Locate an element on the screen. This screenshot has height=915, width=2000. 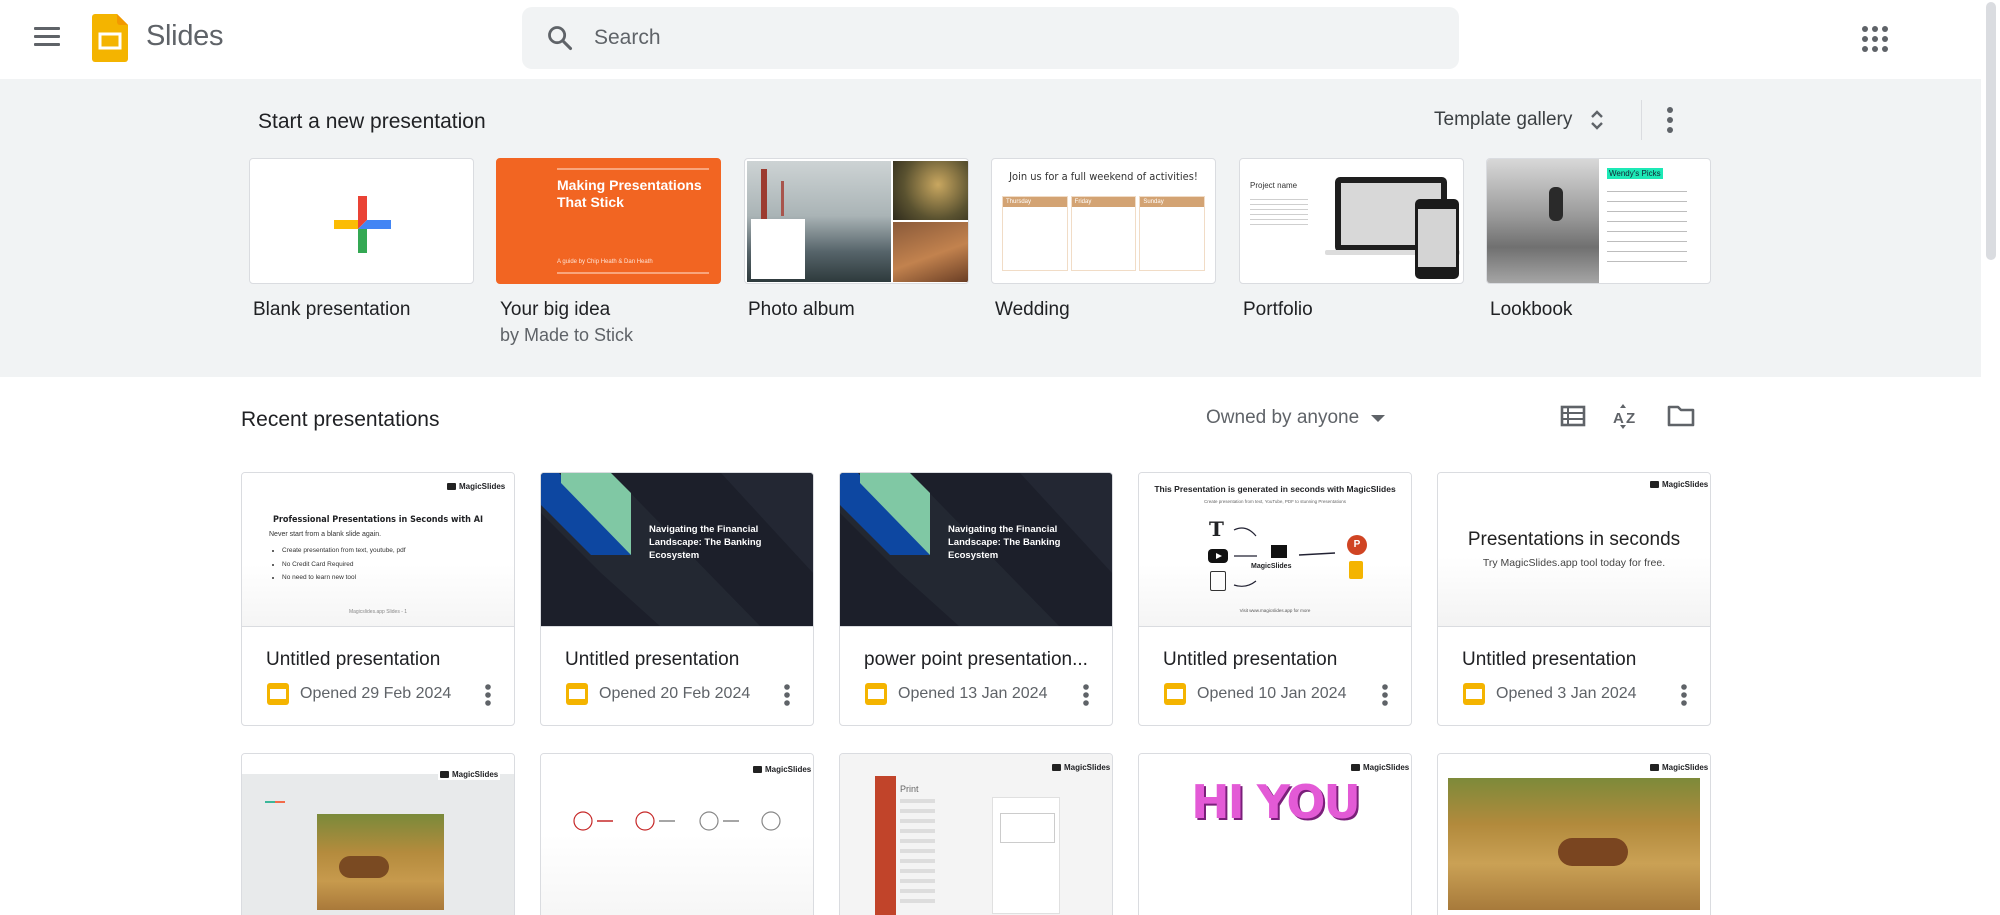
template-thumbnail: Wendy's Picks is located at coordinates (1598, 221).